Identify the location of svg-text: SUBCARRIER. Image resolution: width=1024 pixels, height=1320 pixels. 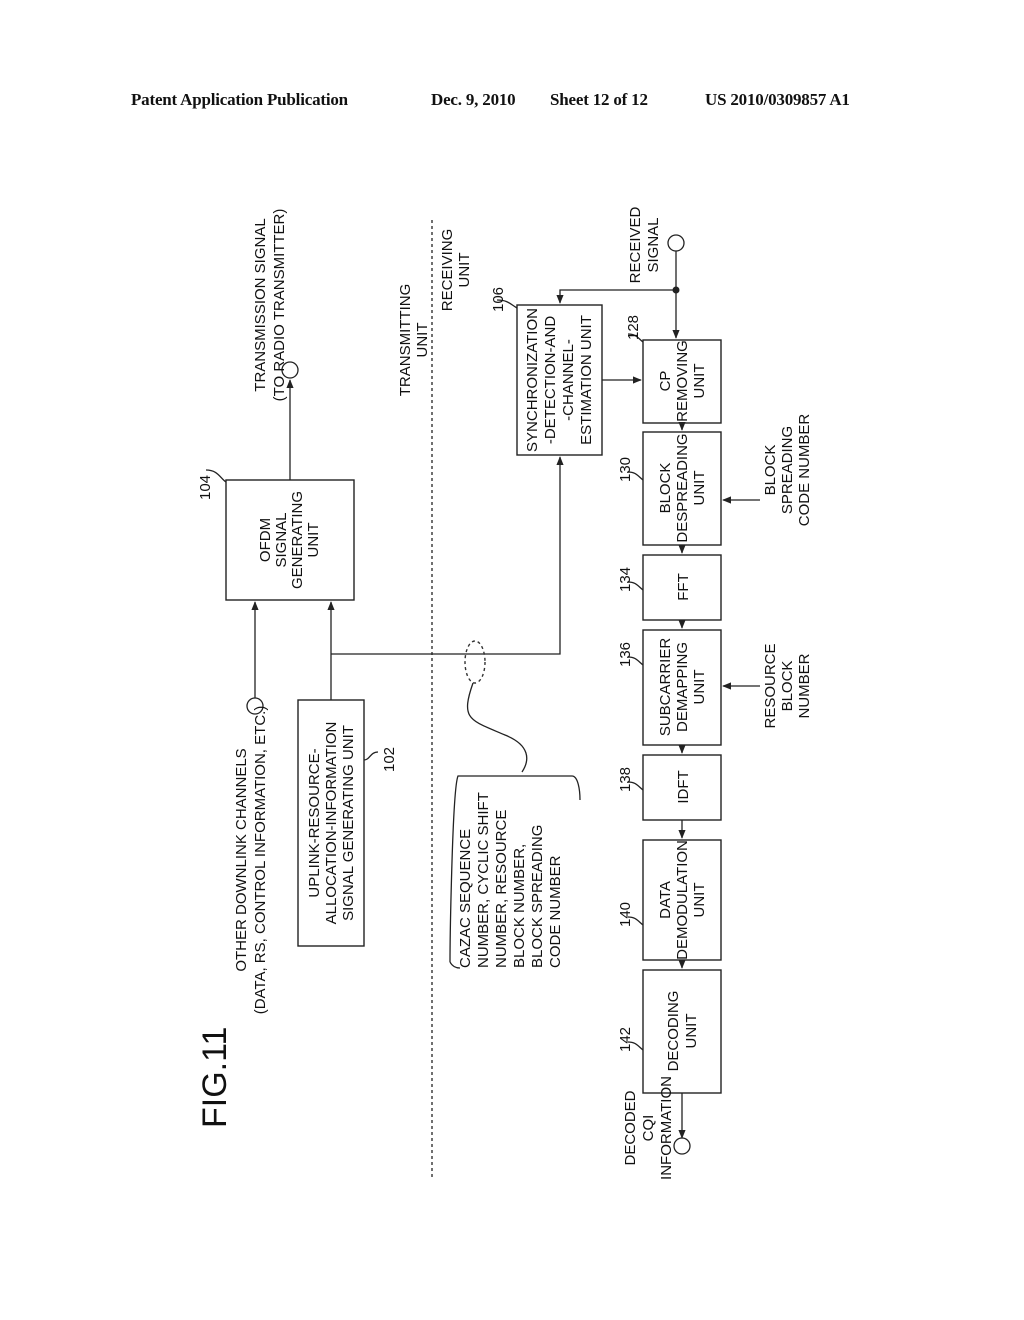
(665, 687).